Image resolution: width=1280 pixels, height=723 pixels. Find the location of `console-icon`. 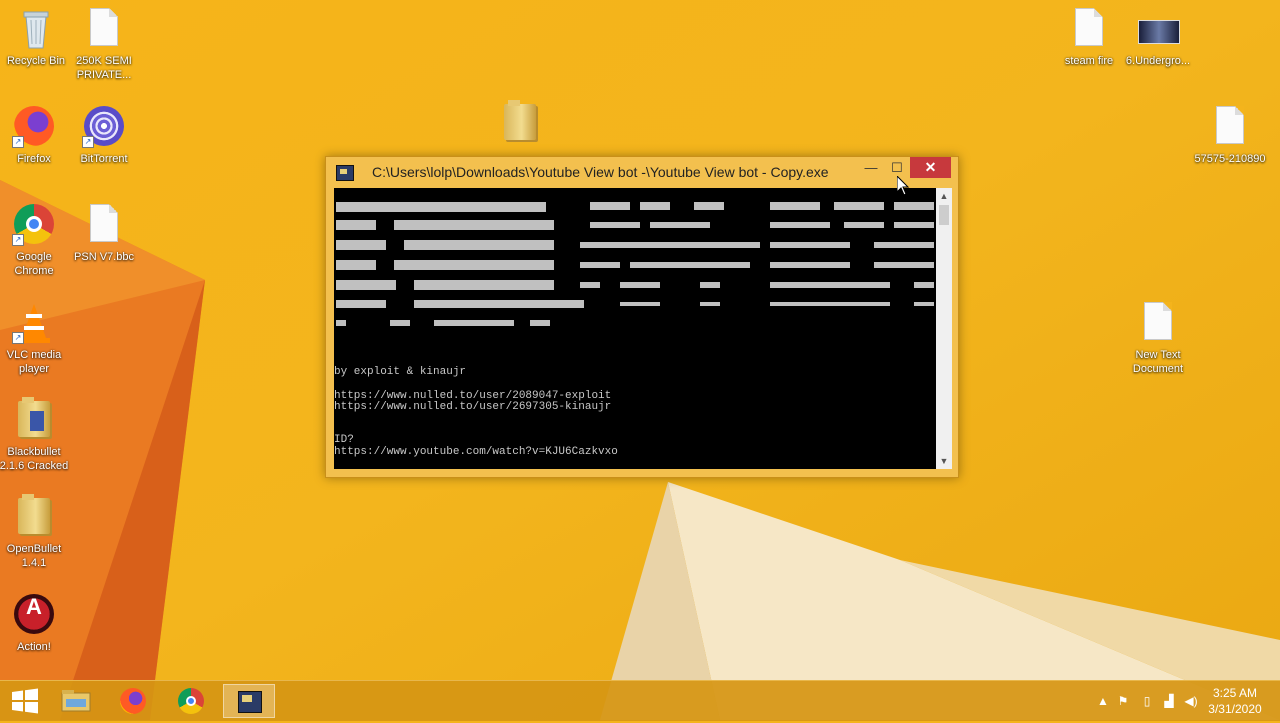

console-icon is located at coordinates (345, 173).